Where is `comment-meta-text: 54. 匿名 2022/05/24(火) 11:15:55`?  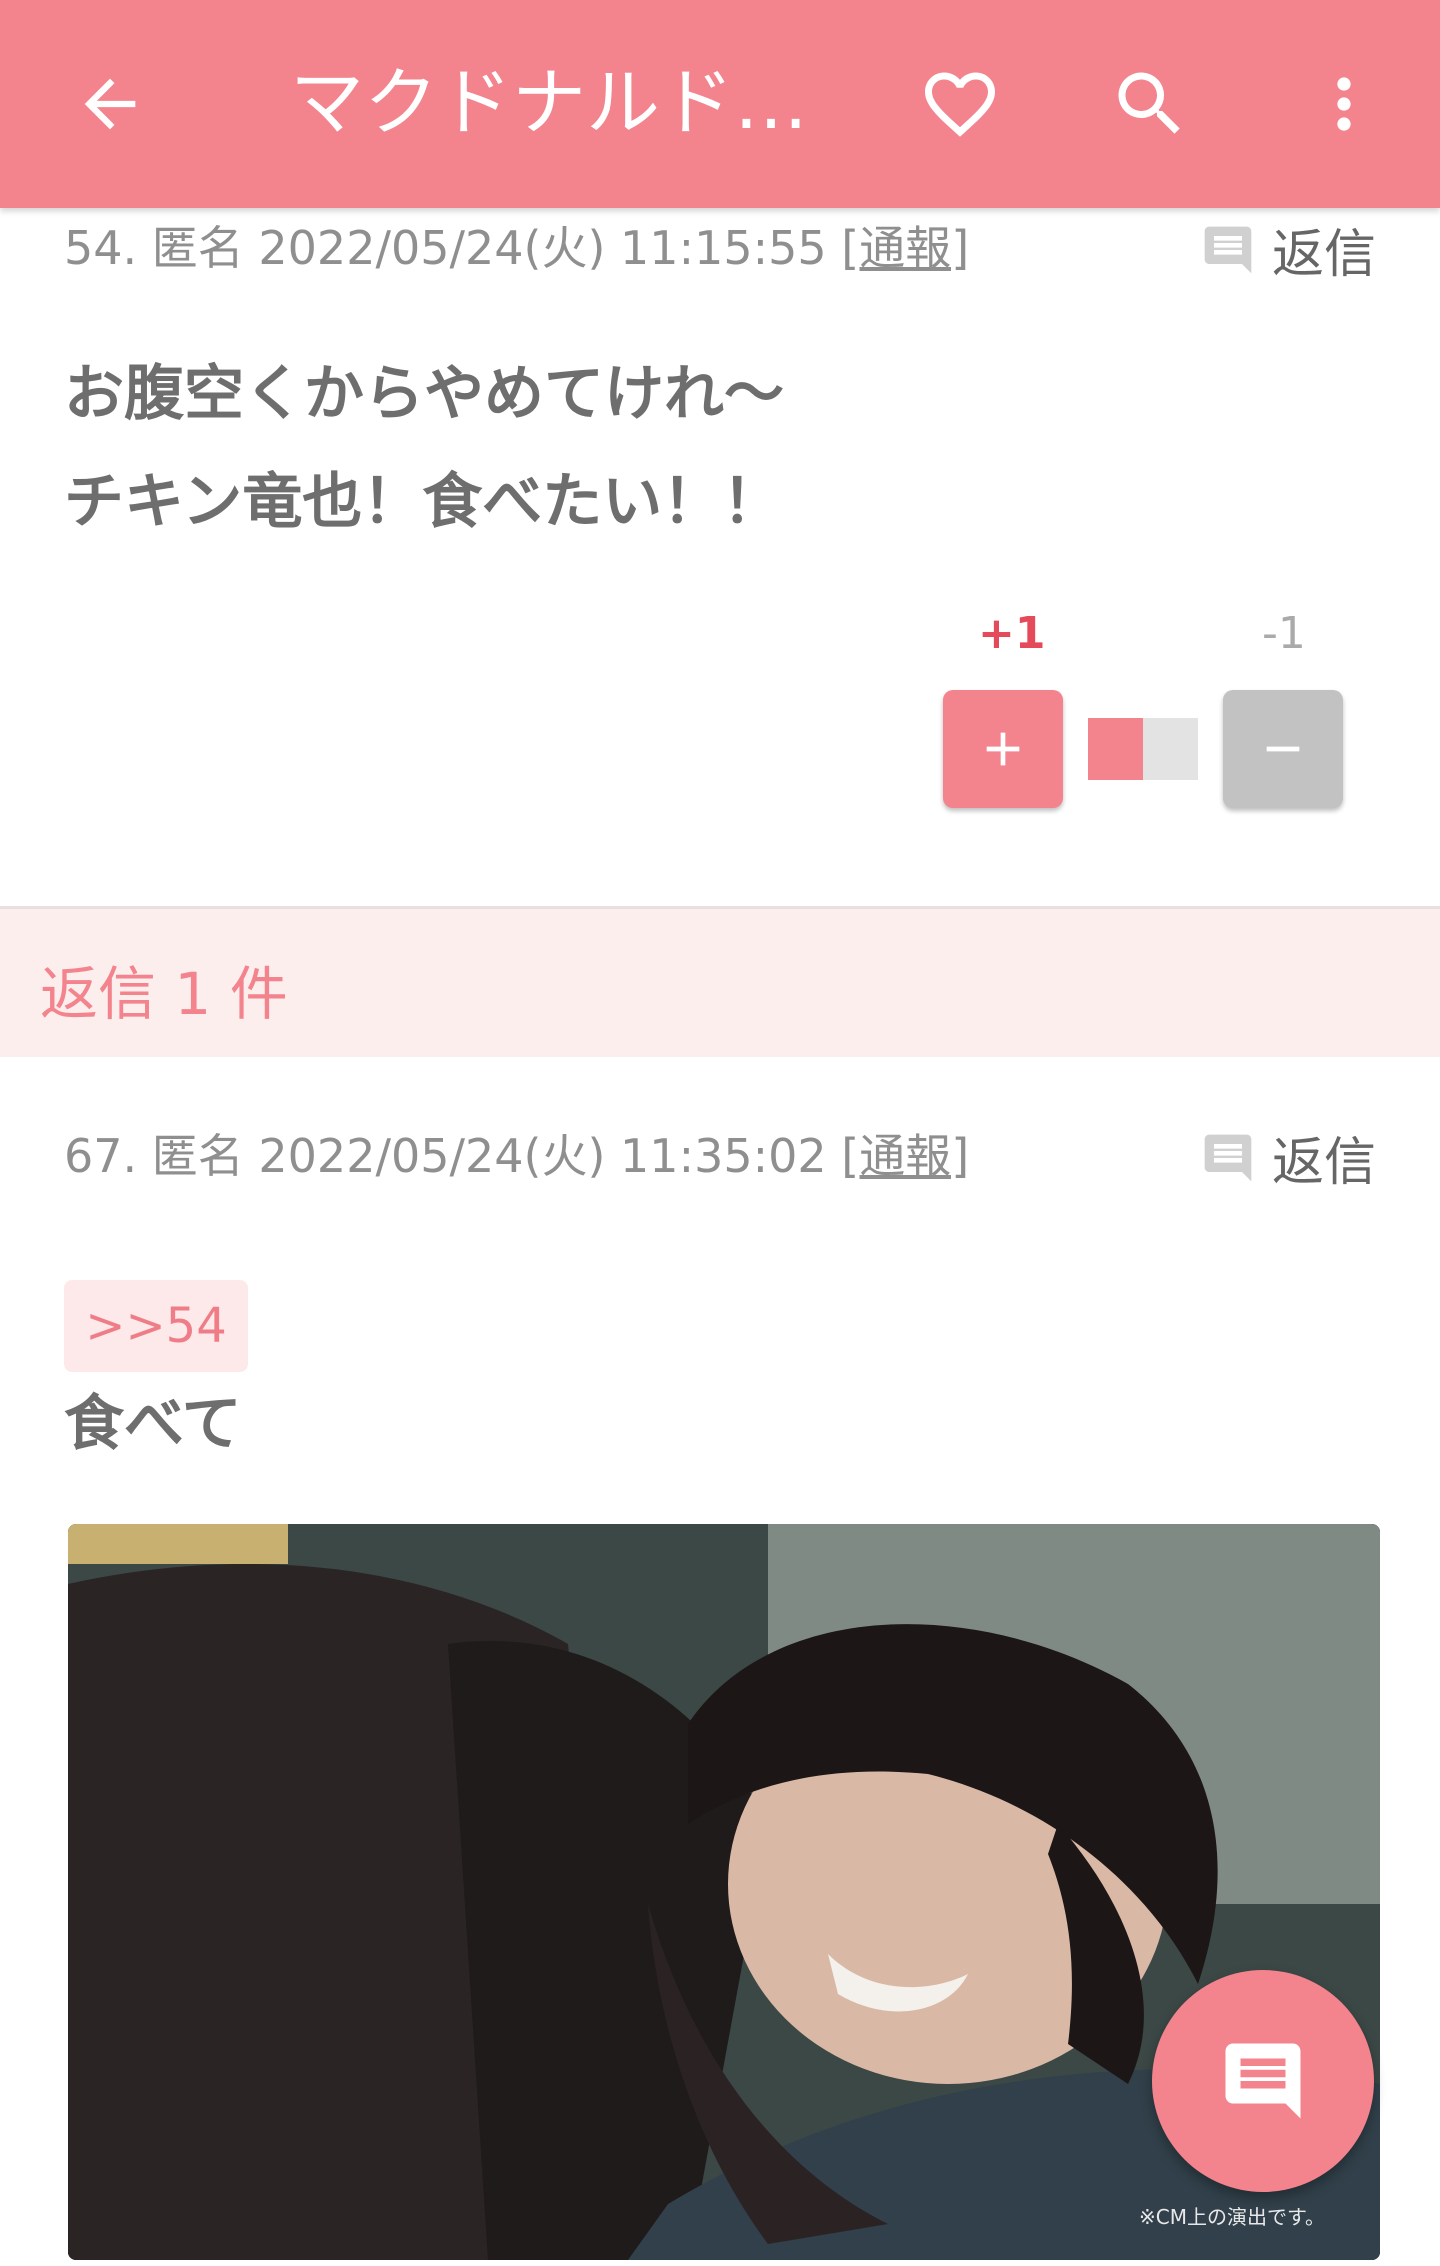 comment-meta-text: 54. 匿名 2022/05/24(火) 11:15:55 is located at coordinates (453, 248).